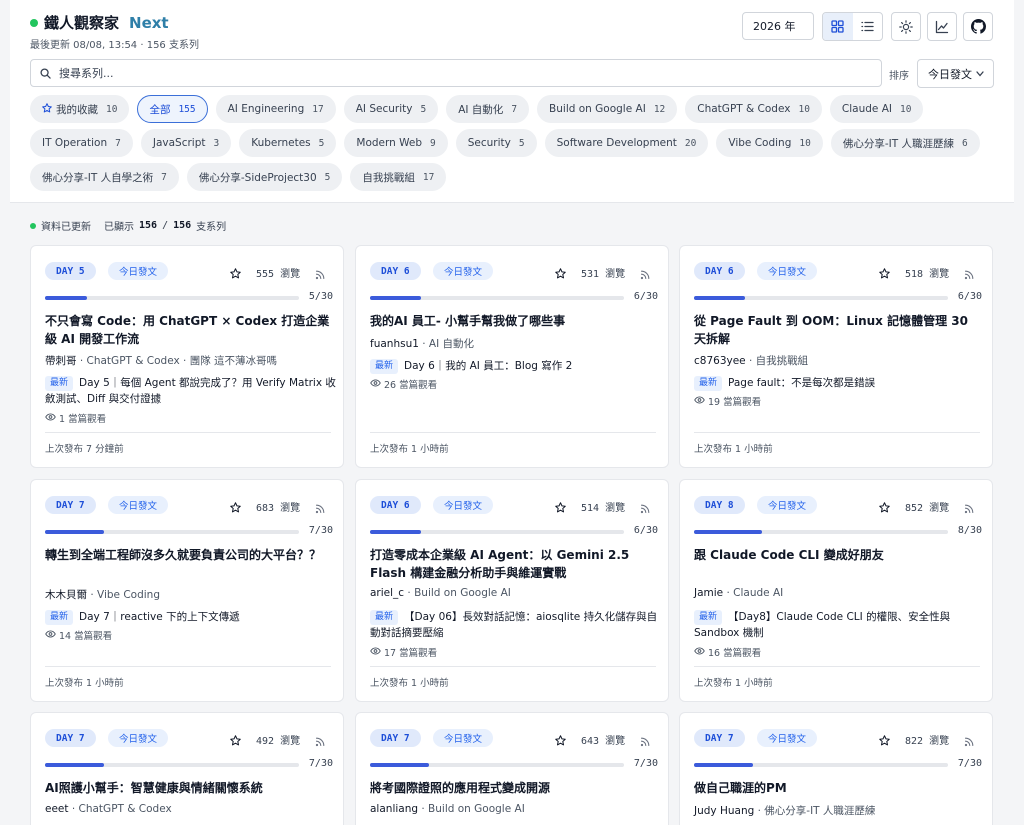 The height and width of the screenshot is (825, 1024). Describe the element at coordinates (278, 741) in the screenshot. I see `view-count: 492 瀏覽` at that location.